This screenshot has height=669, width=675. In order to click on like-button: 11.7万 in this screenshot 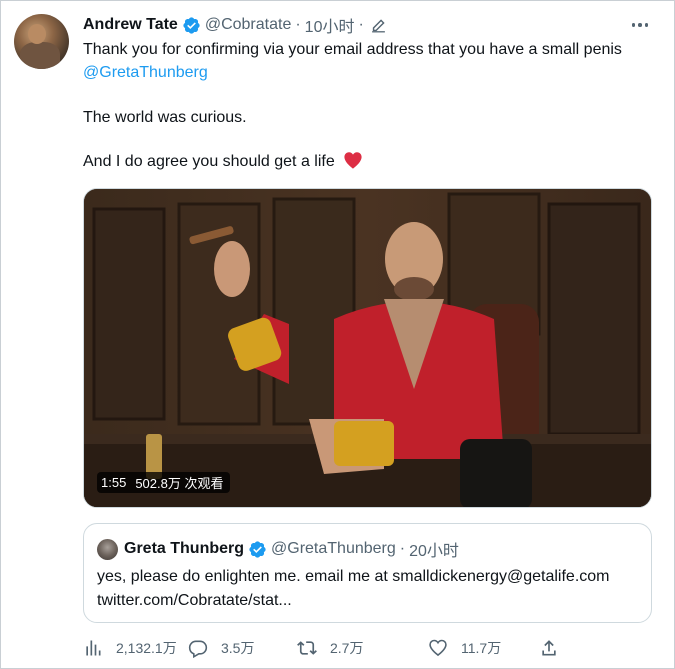, I will do `click(464, 648)`.